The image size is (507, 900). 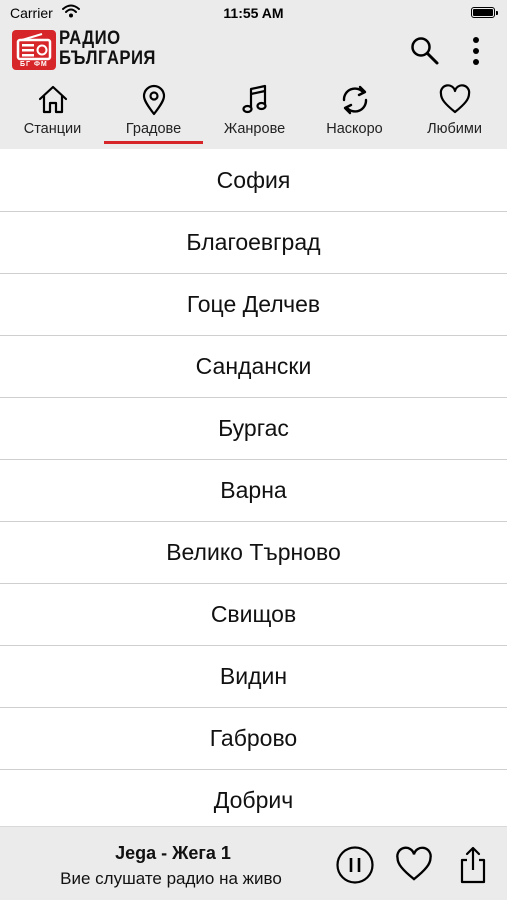 I want to click on list-item: Добрич, so click(x=253, y=798).